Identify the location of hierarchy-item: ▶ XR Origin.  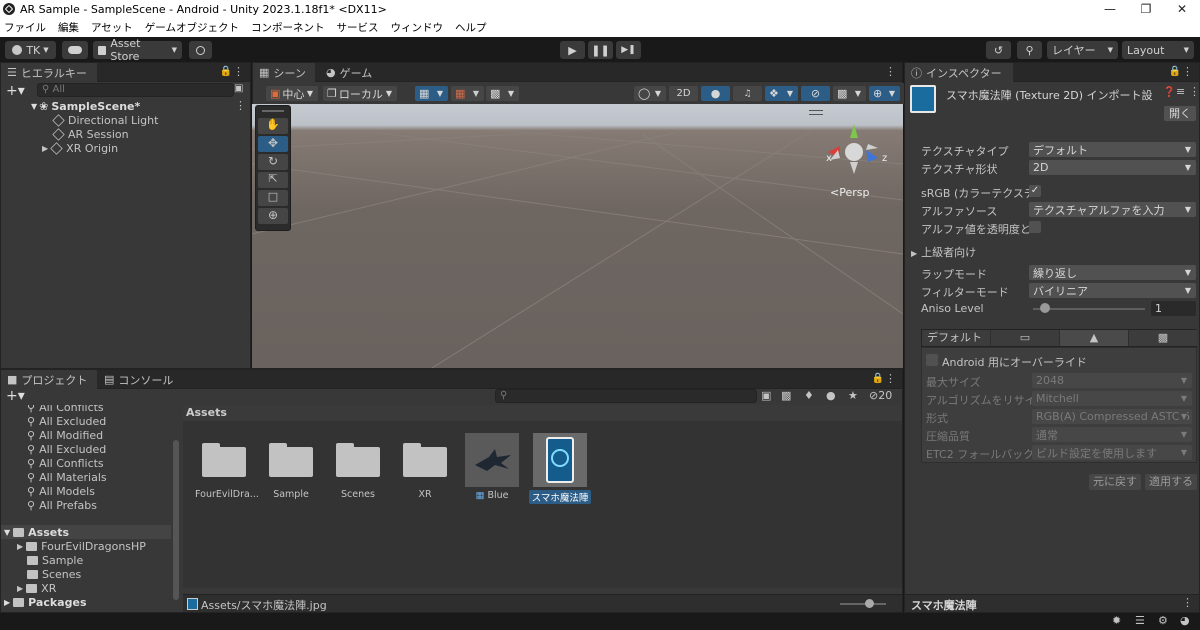
(80, 148).